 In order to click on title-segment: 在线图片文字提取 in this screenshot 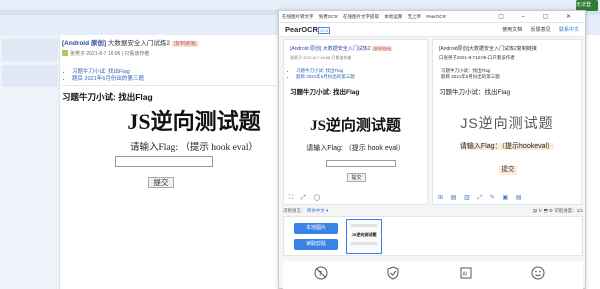, I will do `click(361, 16)`.